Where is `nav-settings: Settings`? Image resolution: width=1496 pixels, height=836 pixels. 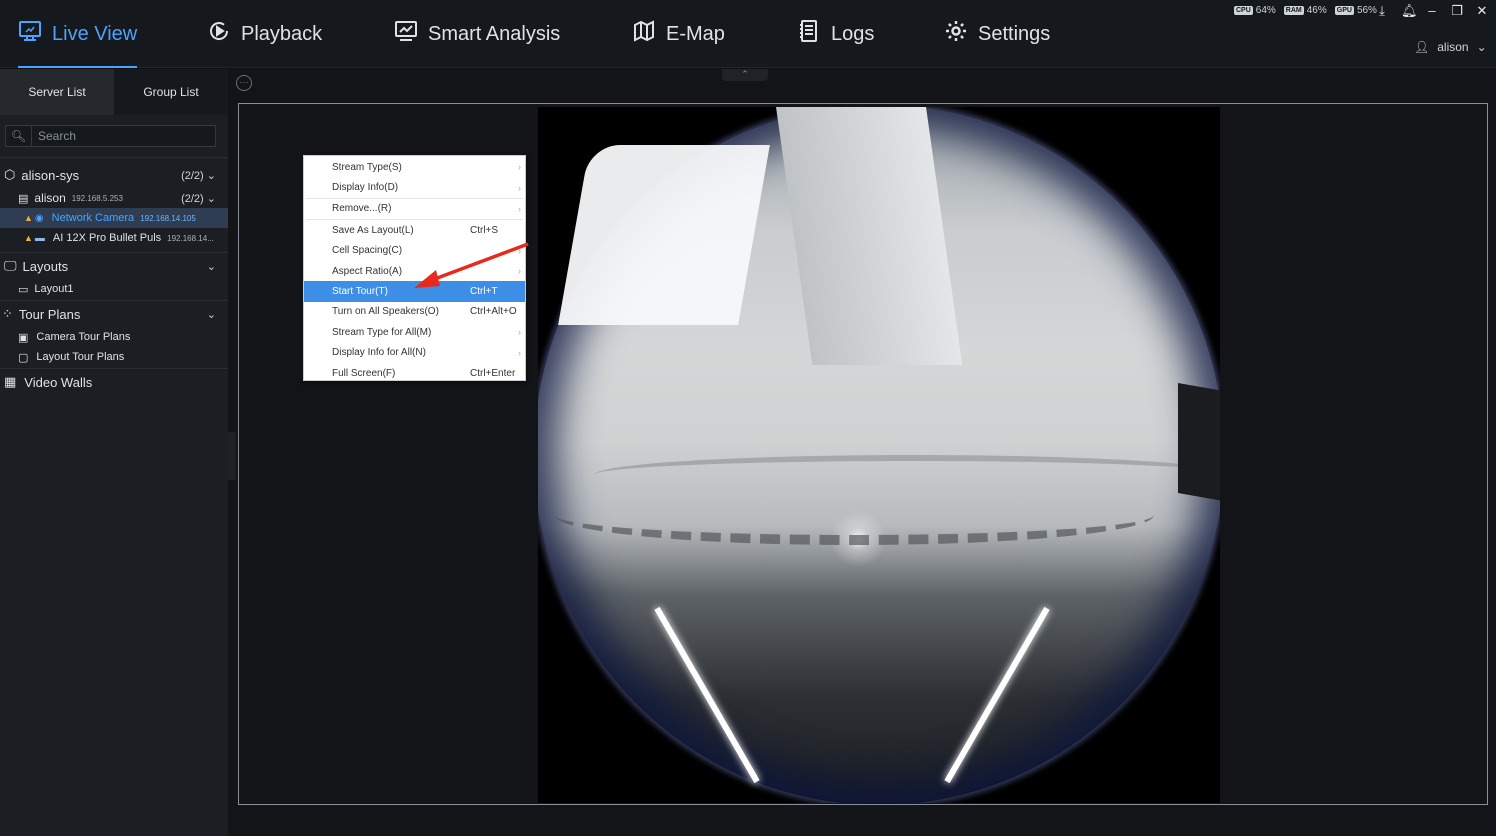
nav-settings: Settings is located at coordinates (997, 34).